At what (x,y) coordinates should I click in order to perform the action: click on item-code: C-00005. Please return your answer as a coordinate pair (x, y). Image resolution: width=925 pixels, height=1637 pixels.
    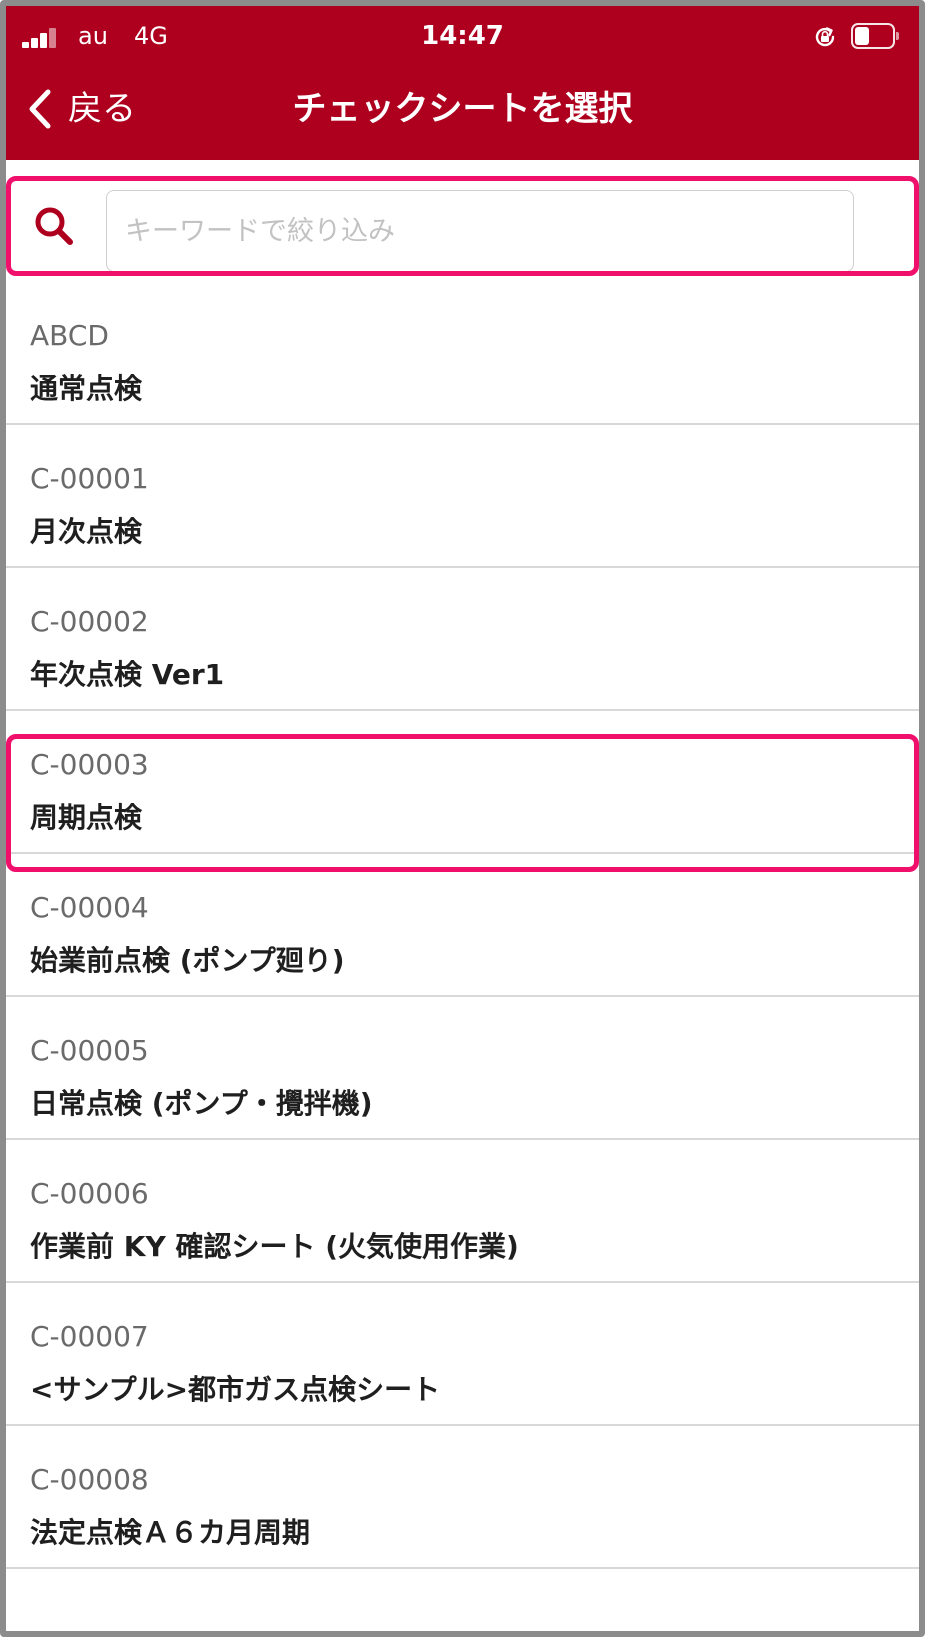
    Looking at the image, I should click on (89, 1050).